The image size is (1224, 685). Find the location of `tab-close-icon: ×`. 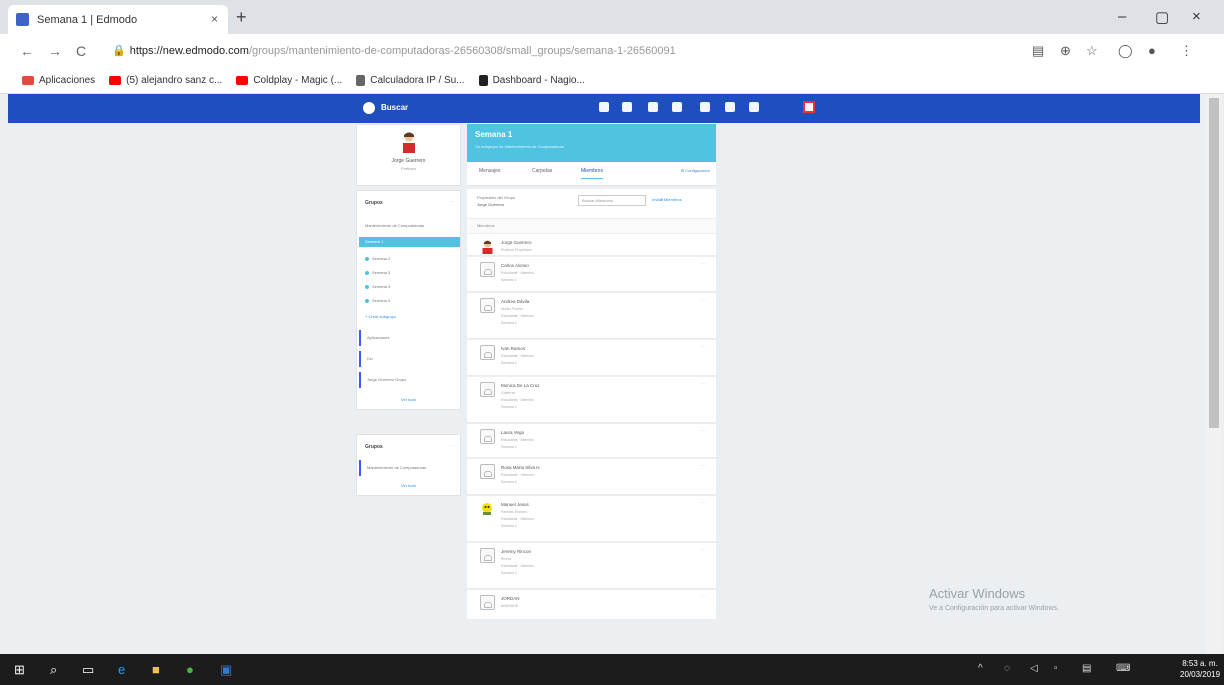

tab-close-icon: × is located at coordinates (214, 19).